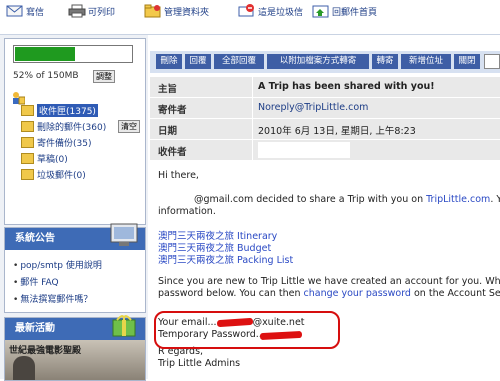  I want to click on add-address-button: 新增位址, so click(426, 61).